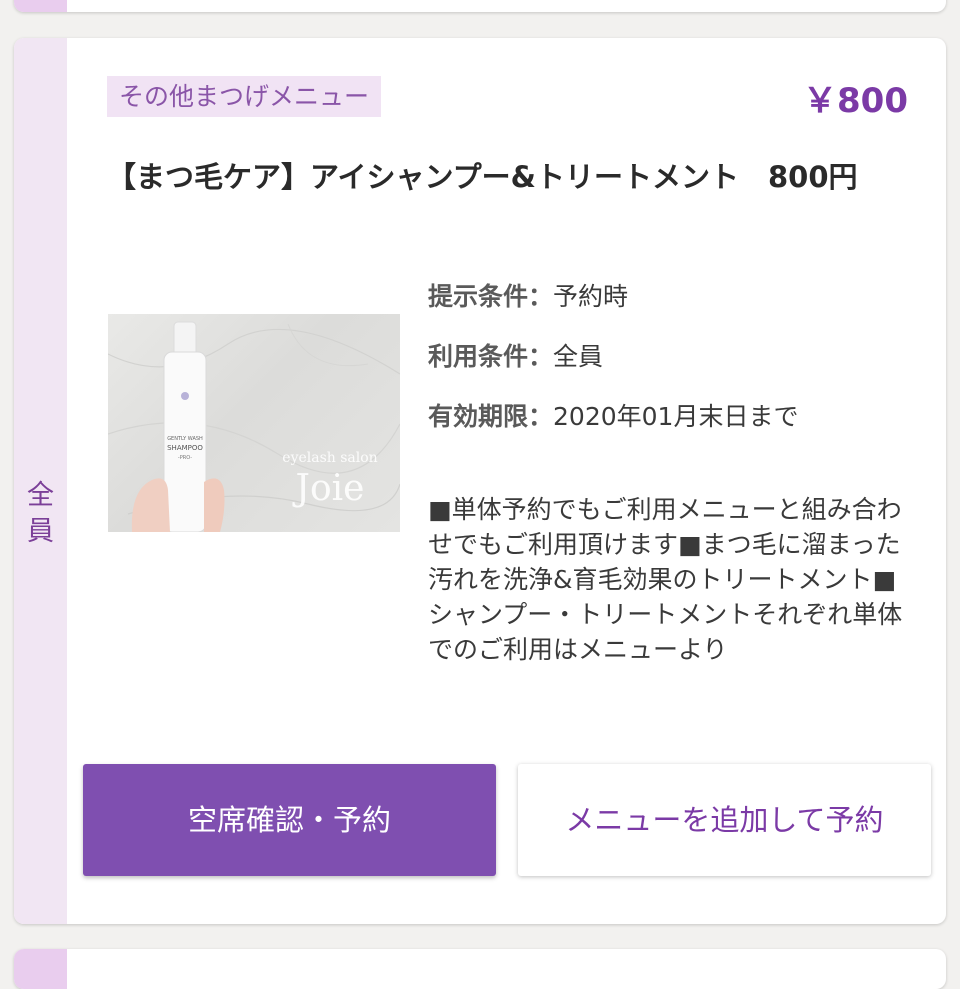 The height and width of the screenshot is (989, 960). I want to click on watermark-small: eyelash salon, so click(329, 458).